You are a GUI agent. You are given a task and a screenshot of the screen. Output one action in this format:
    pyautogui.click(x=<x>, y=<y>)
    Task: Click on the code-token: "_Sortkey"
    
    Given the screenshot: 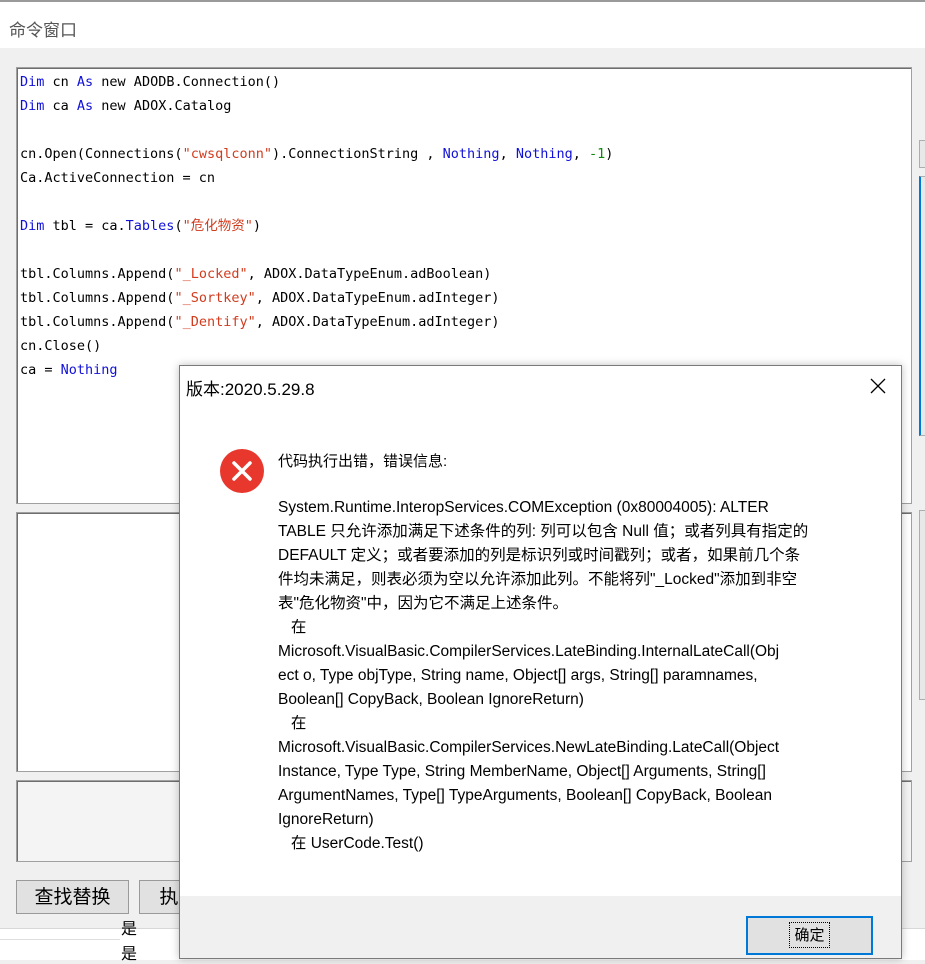 What is the action you would take?
    pyautogui.click(x=215, y=298)
    